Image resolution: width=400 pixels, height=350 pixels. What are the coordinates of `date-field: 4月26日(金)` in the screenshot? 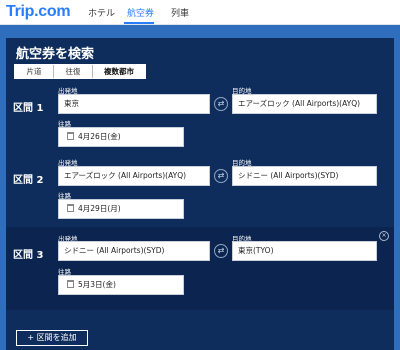 It's located at (121, 137).